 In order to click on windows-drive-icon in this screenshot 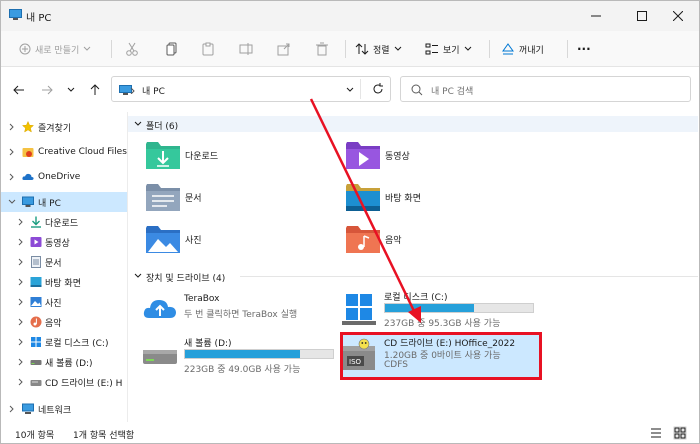, I will do `click(359, 309)`.